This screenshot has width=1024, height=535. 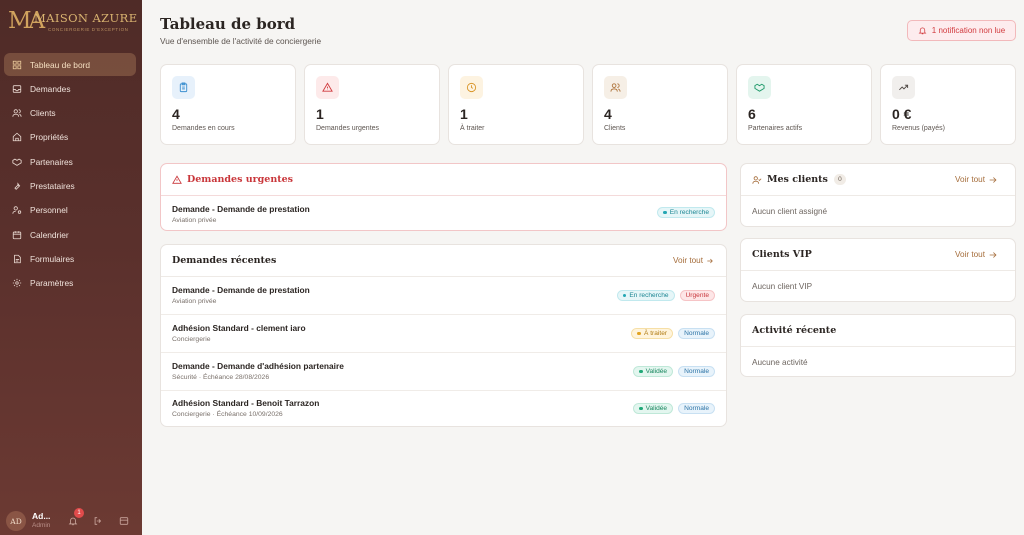 I want to click on sidebar-item-demandes: Demandes, so click(x=70, y=88).